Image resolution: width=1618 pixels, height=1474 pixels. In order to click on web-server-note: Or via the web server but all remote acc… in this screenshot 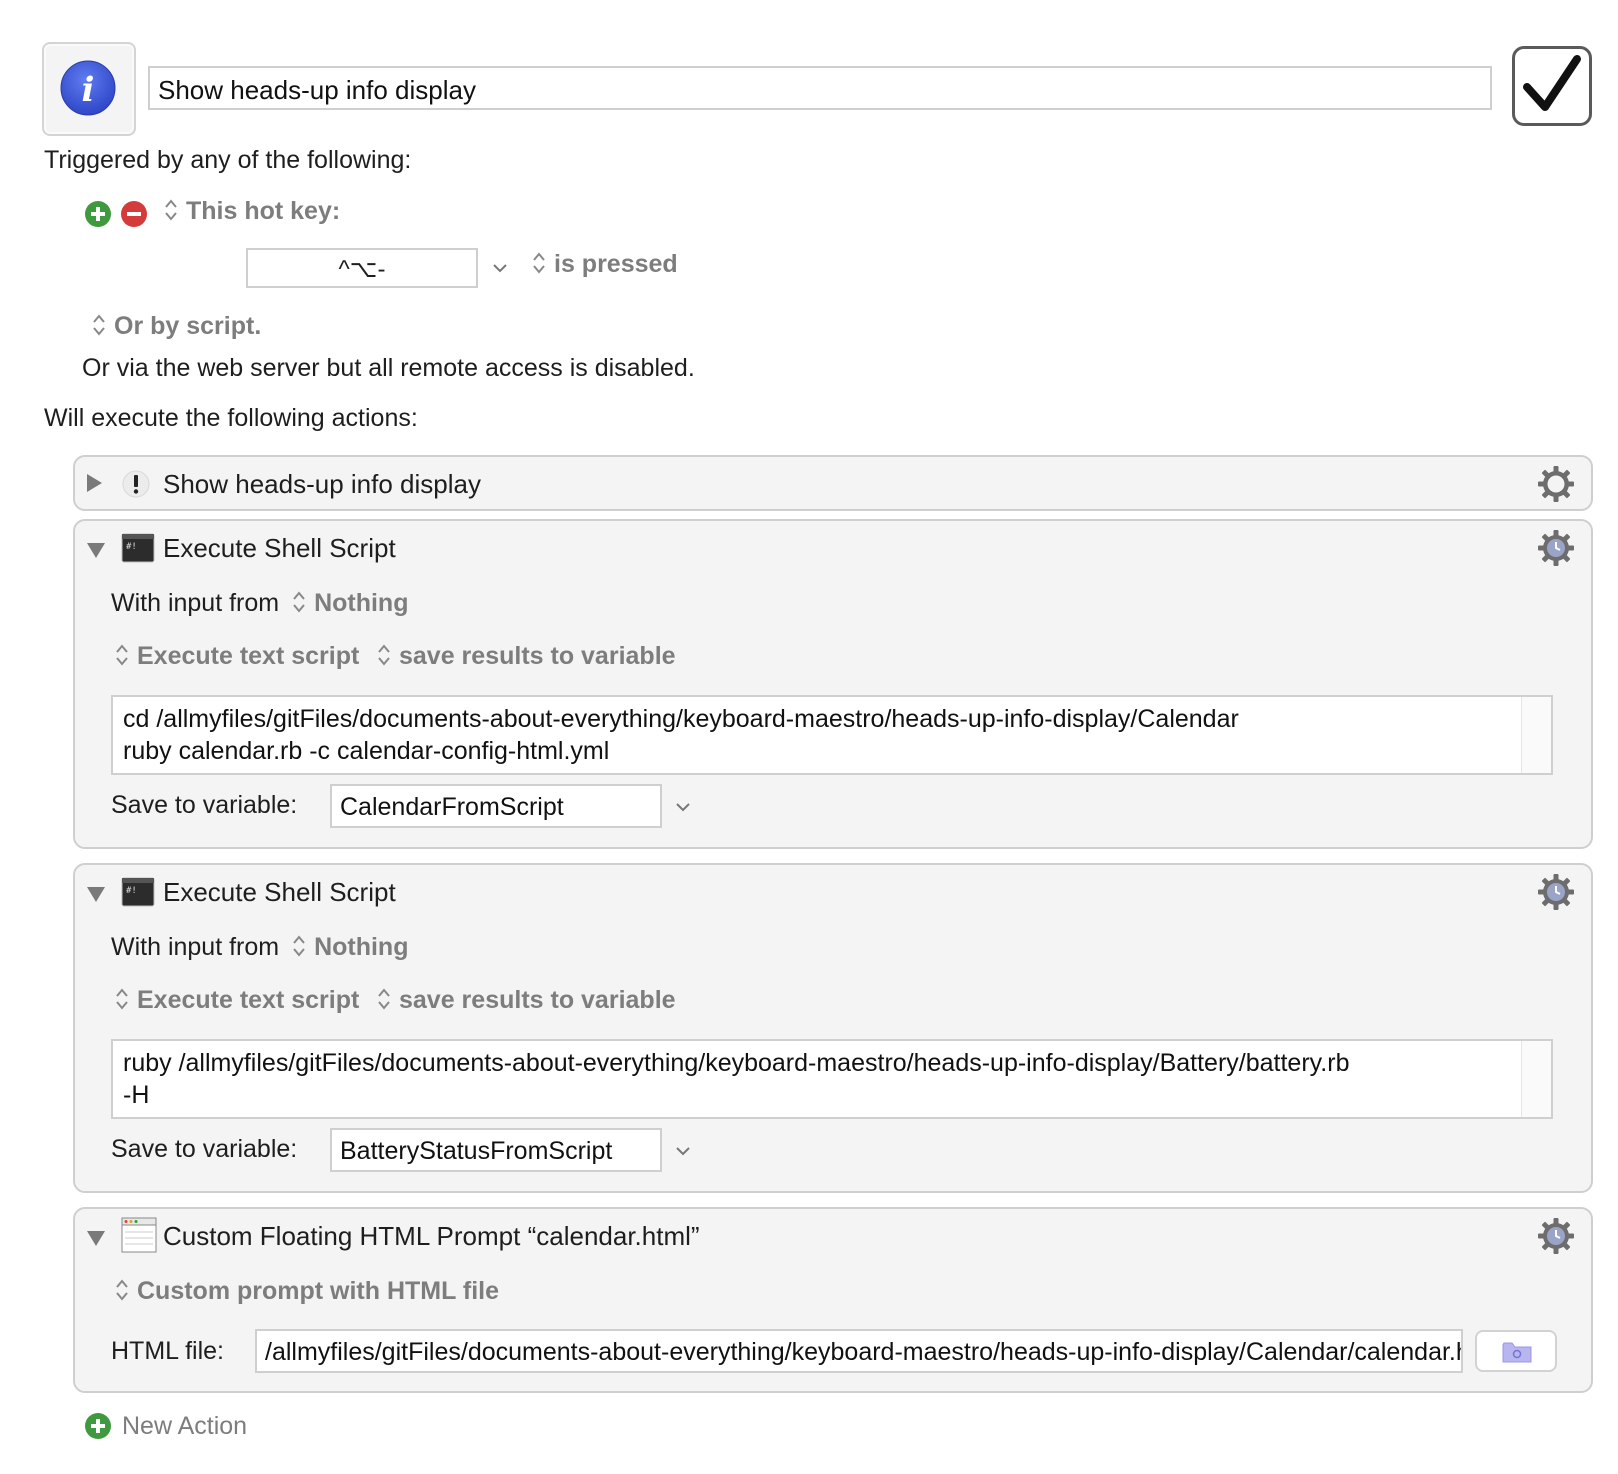, I will do `click(388, 368)`.